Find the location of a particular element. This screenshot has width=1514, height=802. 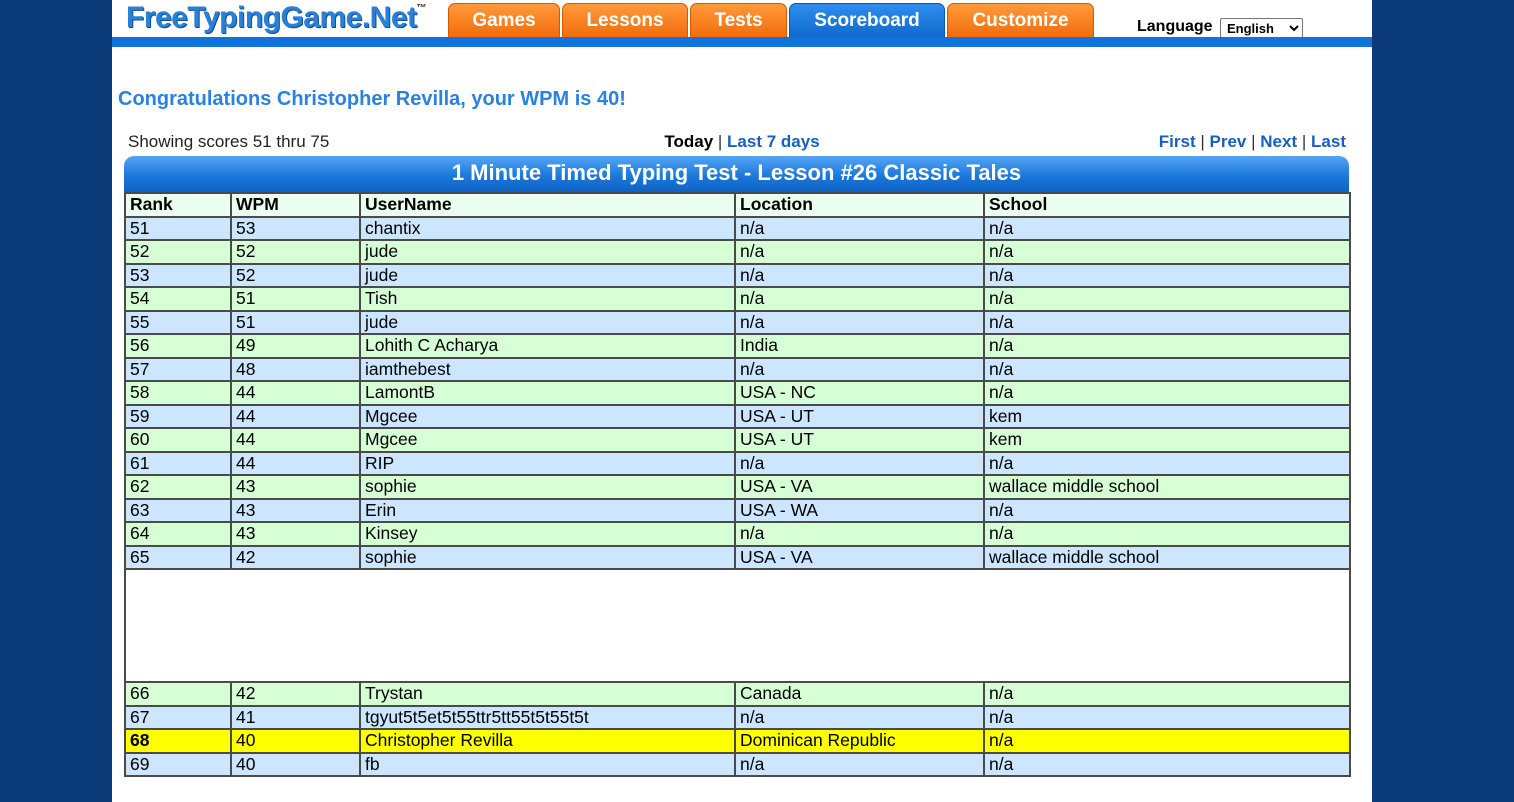

table-row: 65 42 sophie USA - VA wallace middle school is located at coordinates (737, 557).